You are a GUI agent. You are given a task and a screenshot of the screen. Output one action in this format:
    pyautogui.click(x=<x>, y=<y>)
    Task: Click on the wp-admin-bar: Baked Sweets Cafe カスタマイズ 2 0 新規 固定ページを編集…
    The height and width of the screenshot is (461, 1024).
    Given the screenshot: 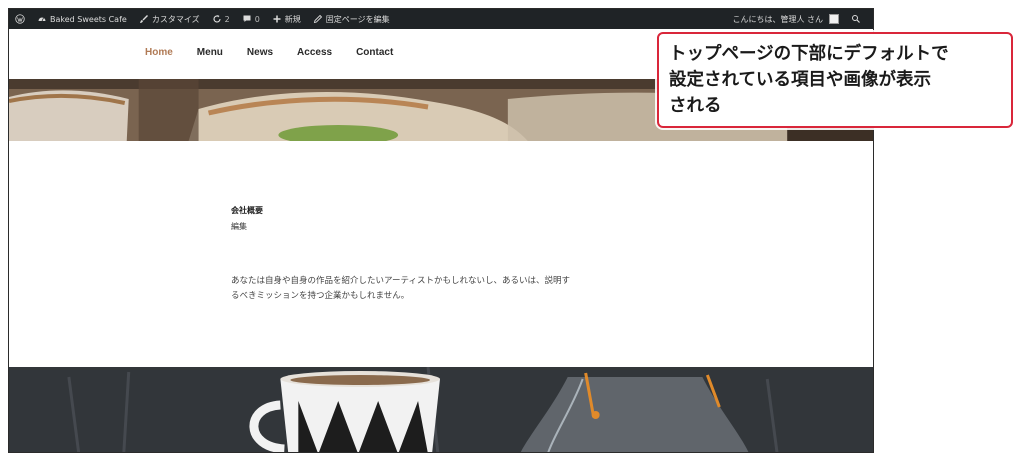 What is the action you would take?
    pyautogui.click(x=441, y=19)
    